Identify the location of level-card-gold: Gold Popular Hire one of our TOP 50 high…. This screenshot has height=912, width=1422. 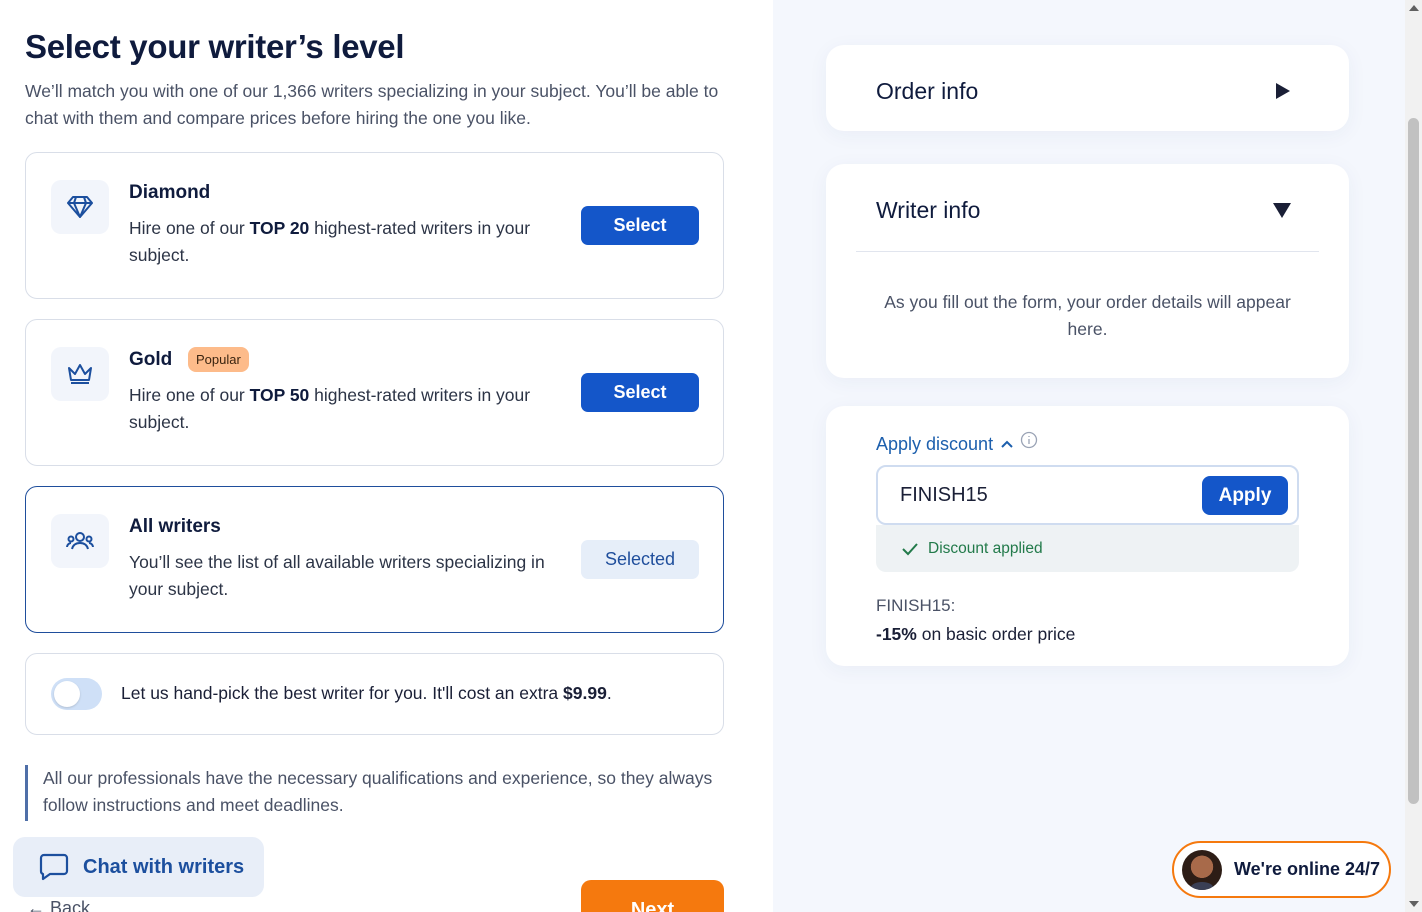
(374, 392).